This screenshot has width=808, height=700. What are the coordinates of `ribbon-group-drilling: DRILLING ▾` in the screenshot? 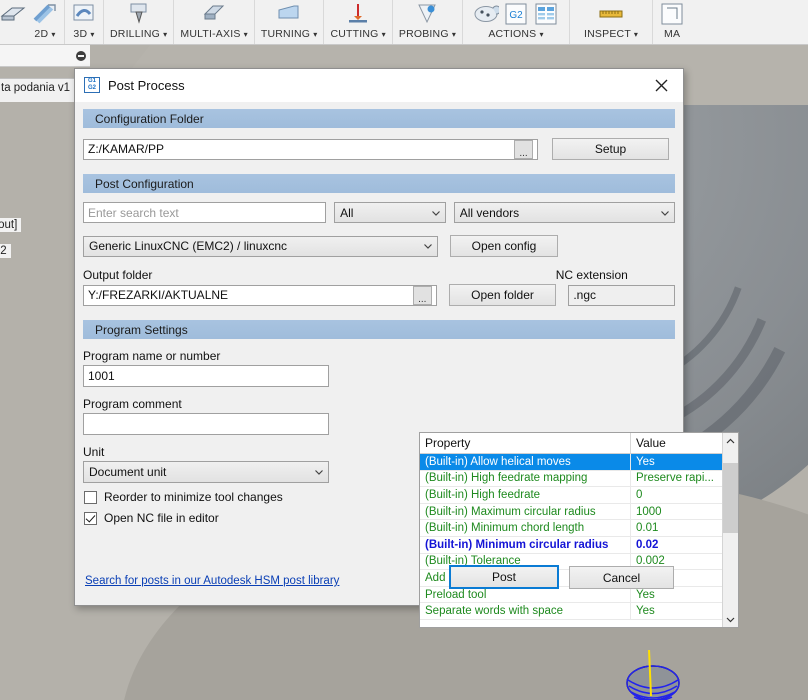 It's located at (139, 22).